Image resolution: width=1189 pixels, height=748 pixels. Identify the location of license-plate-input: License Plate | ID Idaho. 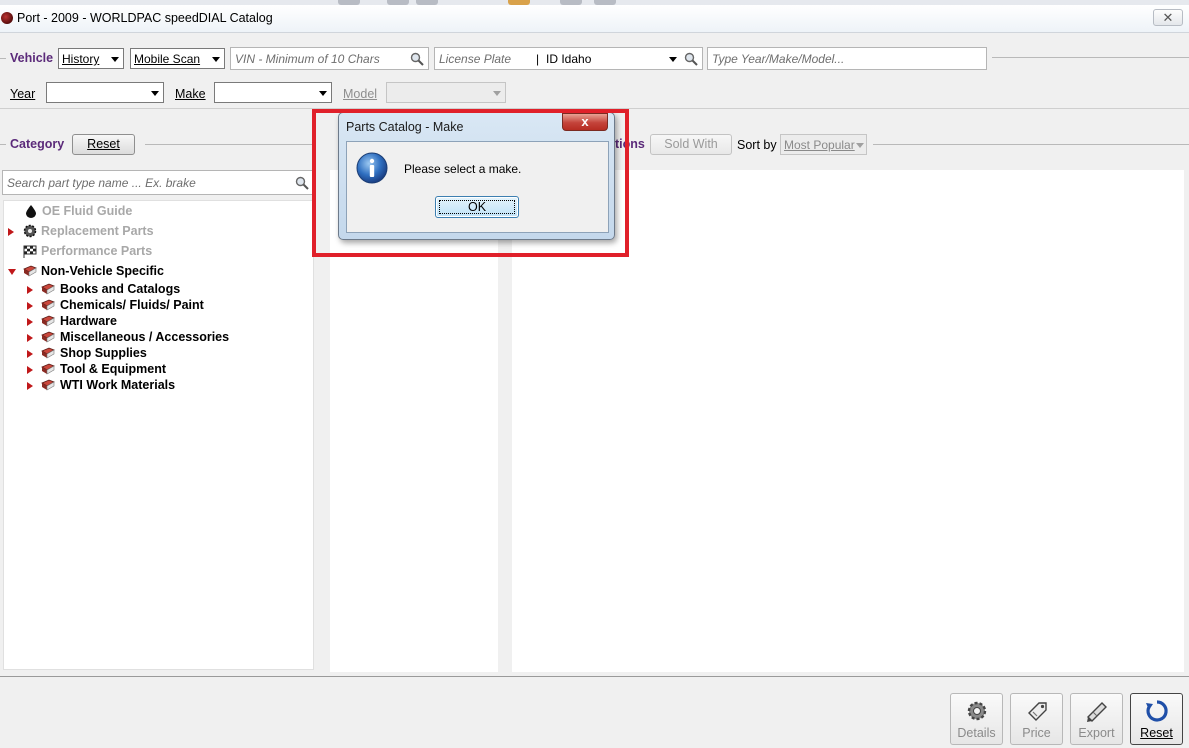
(568, 58).